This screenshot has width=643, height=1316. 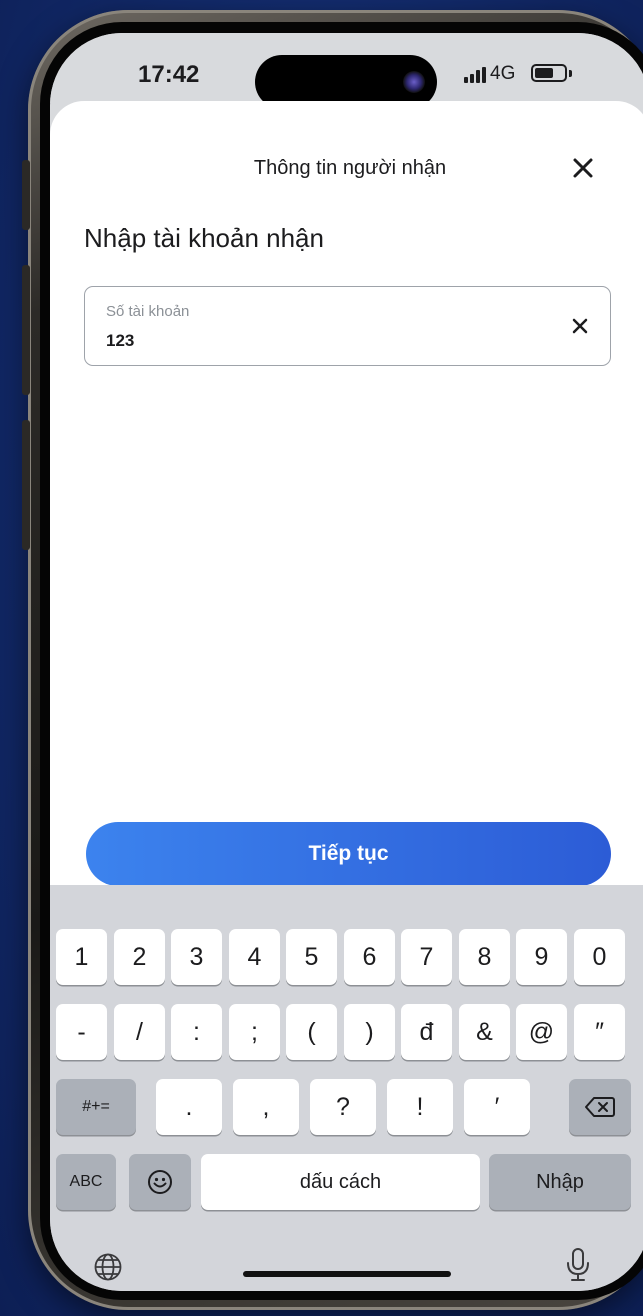 What do you see at coordinates (599, 1032) in the screenshot?
I see `key-double-prime: ″` at bounding box center [599, 1032].